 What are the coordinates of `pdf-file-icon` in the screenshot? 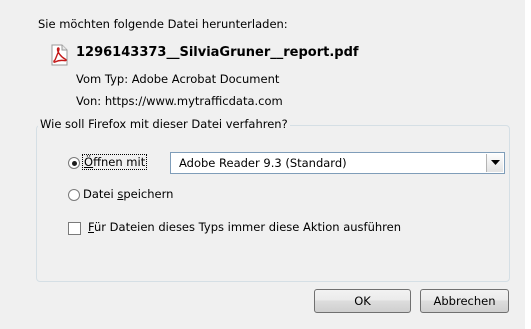 It's located at (59, 55).